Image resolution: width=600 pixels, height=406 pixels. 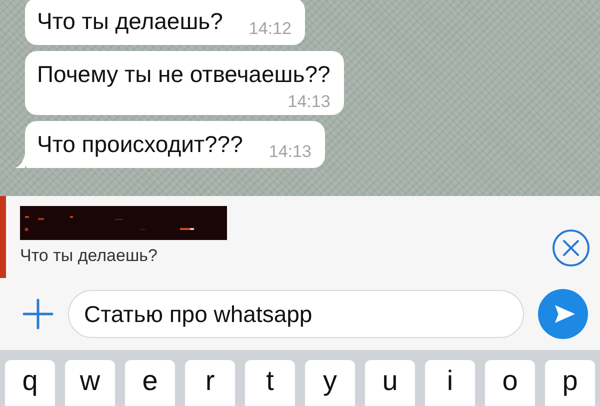 I want to click on keyboard-key: w, so click(x=90, y=383).